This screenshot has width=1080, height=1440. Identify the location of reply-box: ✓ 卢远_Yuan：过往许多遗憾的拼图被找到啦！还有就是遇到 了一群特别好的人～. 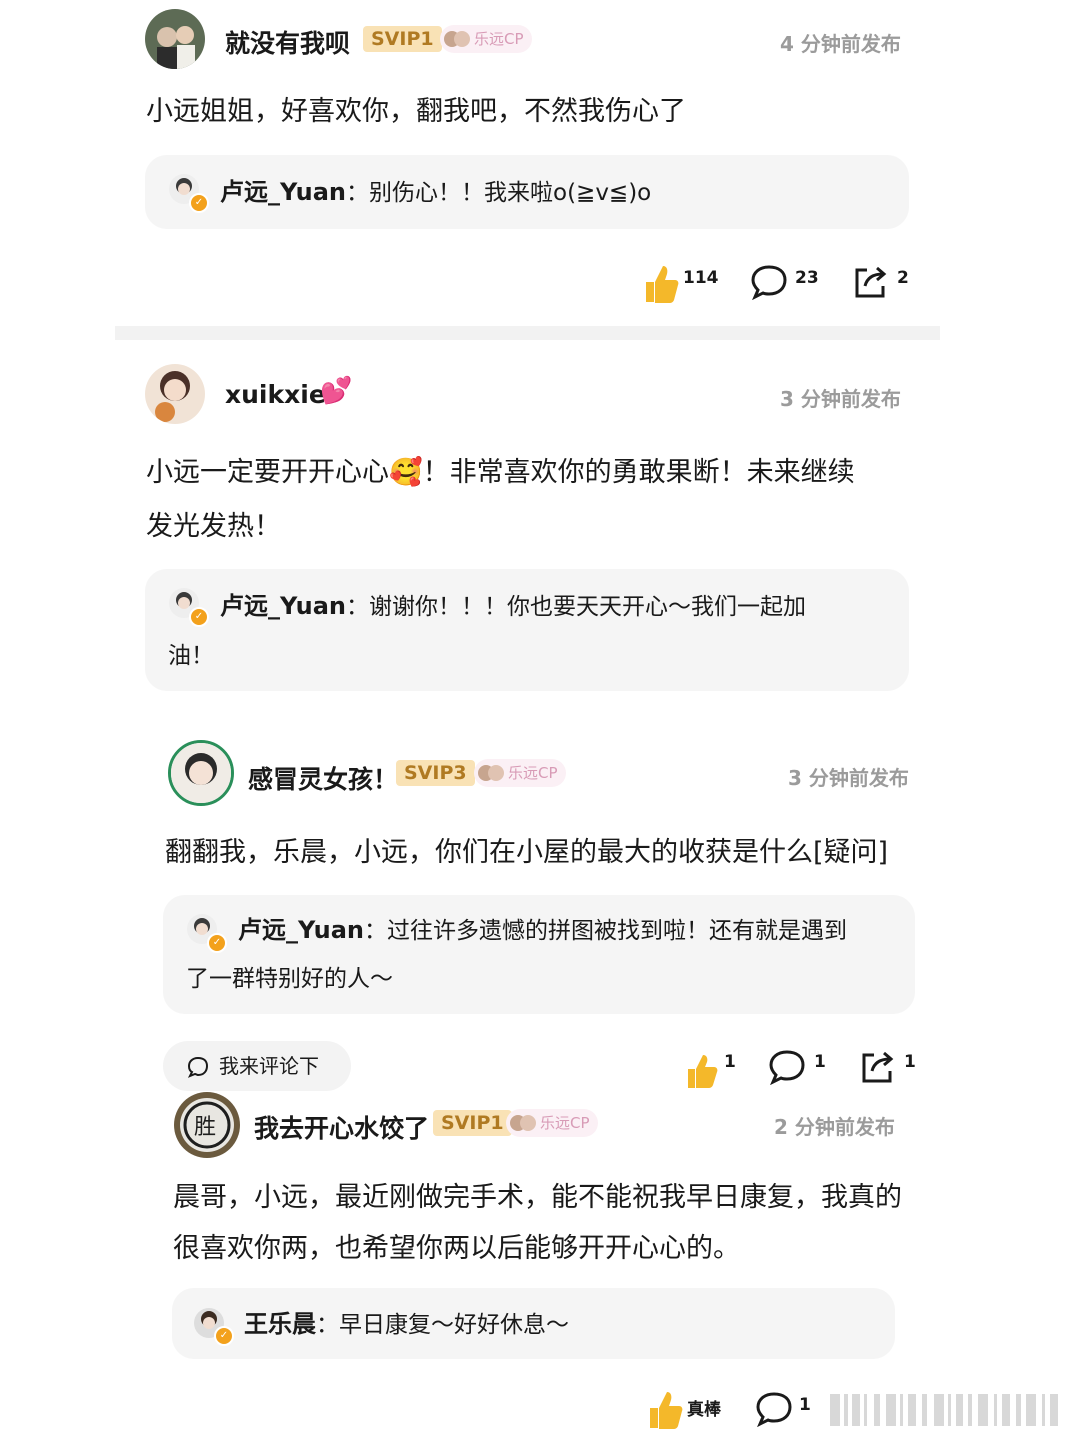
(539, 954).